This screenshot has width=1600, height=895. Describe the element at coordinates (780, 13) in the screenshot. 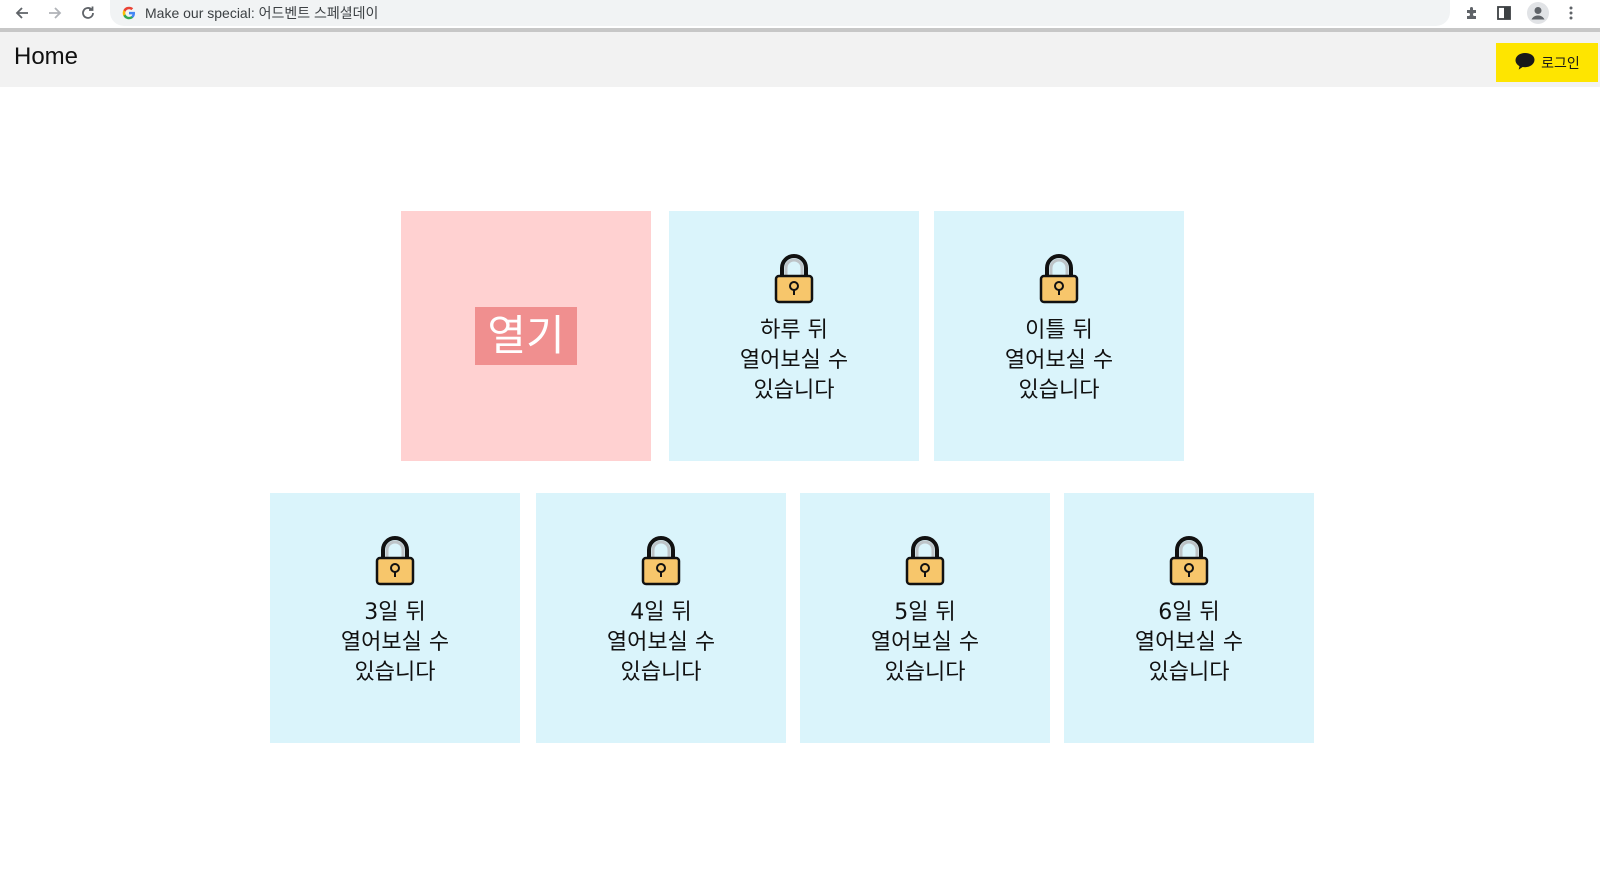

I see `address-bar: Make our special: 어드벤트 스페셜데이` at that location.